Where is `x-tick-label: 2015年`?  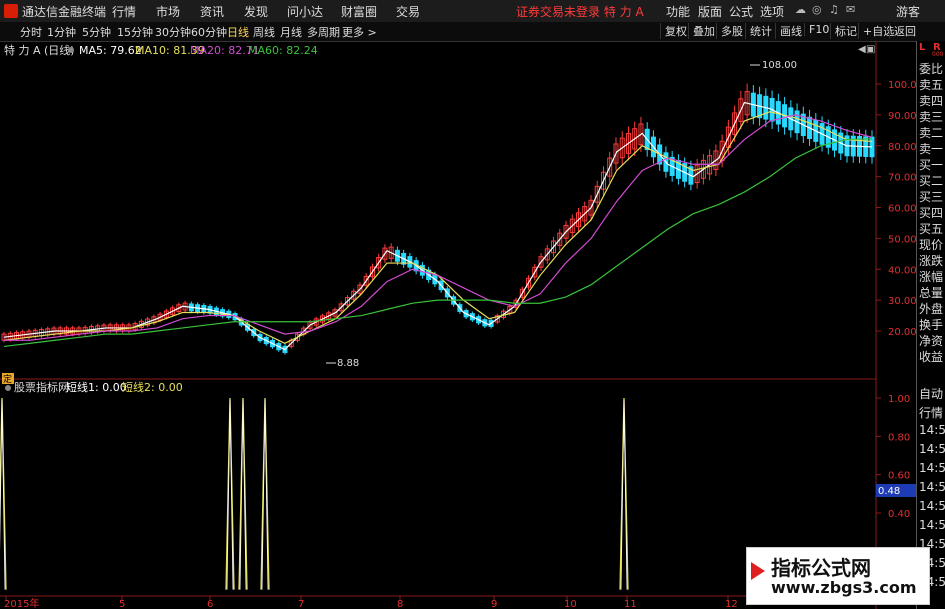
x-tick-label: 2015年 is located at coordinates (21, 603).